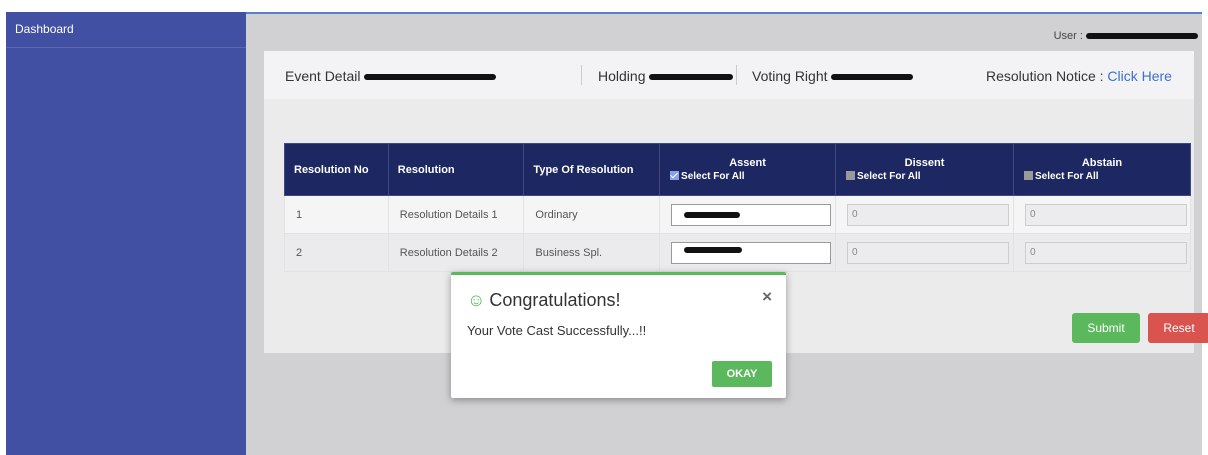 This screenshot has height=455, width=1208. I want to click on abstain-header-label: Abstain, so click(1102, 163).